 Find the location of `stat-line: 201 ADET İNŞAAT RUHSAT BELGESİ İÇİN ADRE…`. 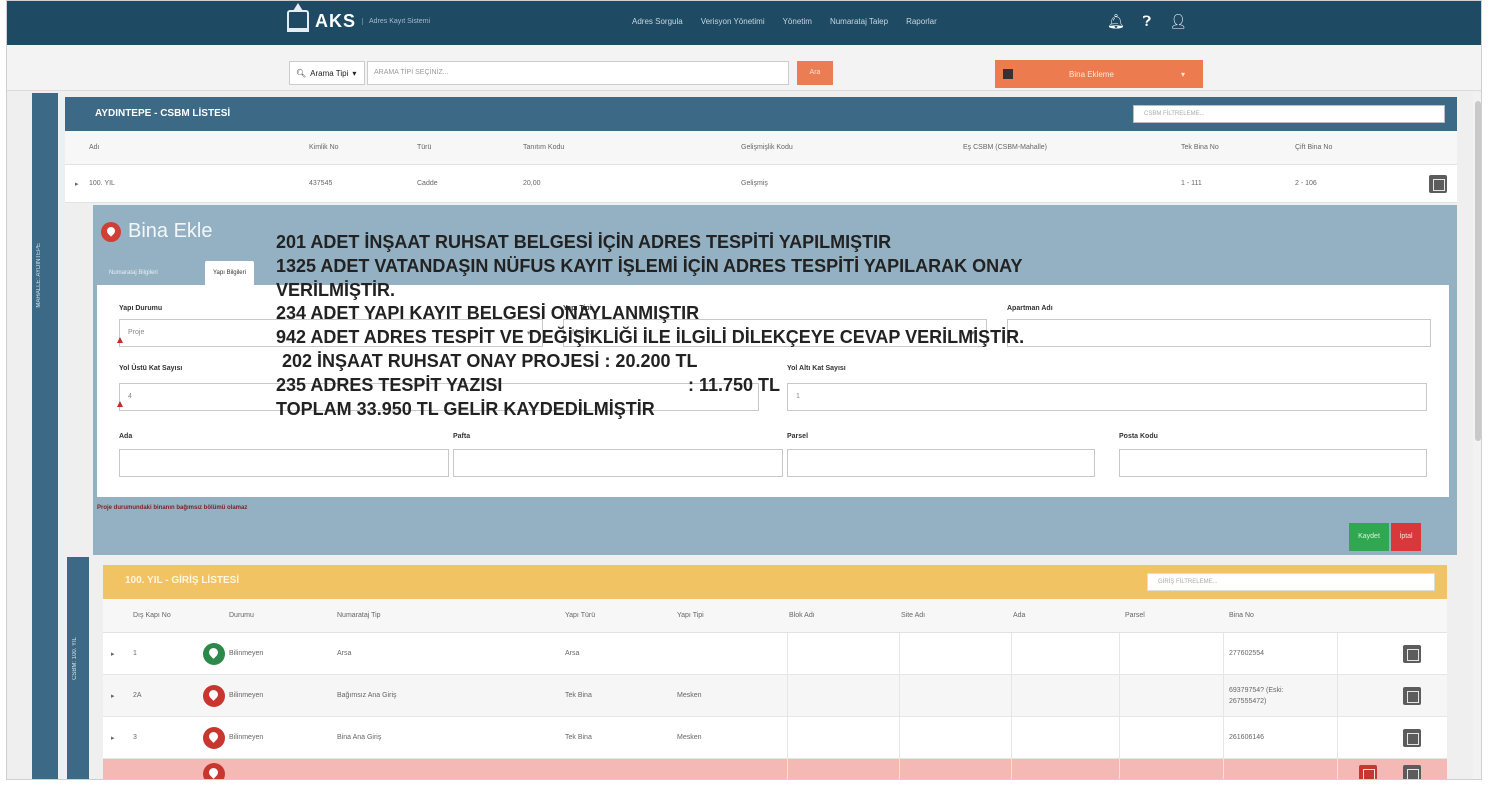

stat-line: 201 ADET İNŞAAT RUHSAT BELGESİ İÇİN ADRE… is located at coordinates (584, 242).